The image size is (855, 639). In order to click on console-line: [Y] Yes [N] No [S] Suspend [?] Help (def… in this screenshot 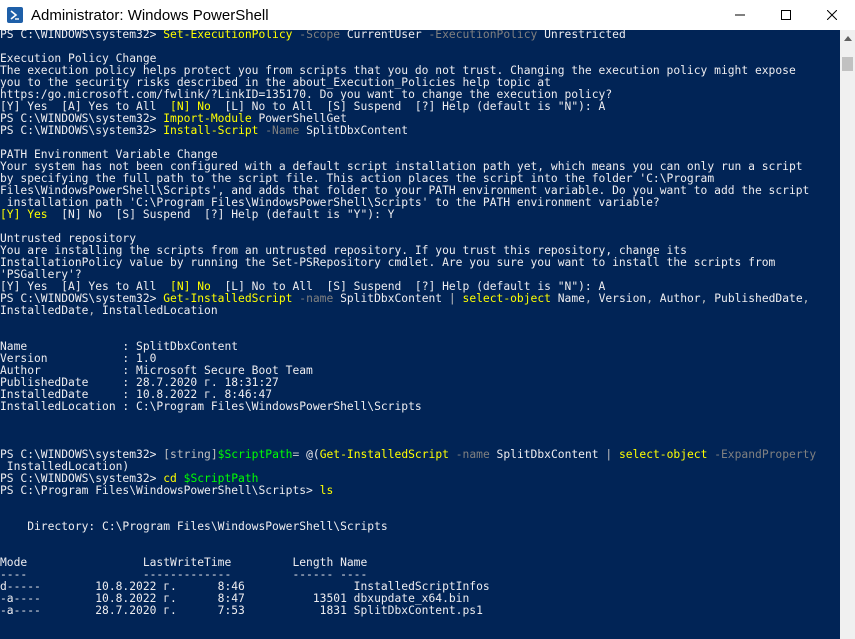, I will do `click(420, 215)`.